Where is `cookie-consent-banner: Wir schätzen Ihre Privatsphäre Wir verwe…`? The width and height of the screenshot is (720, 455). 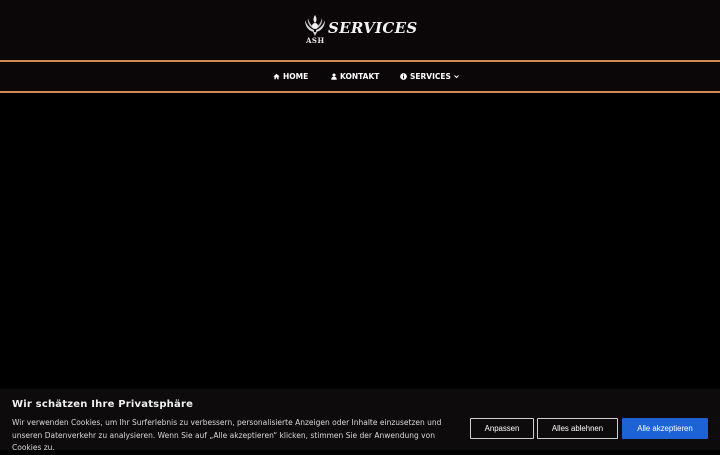
cookie-consent-banner: Wir schätzen Ihre Privatsphäre Wir verwe… is located at coordinates (360, 420).